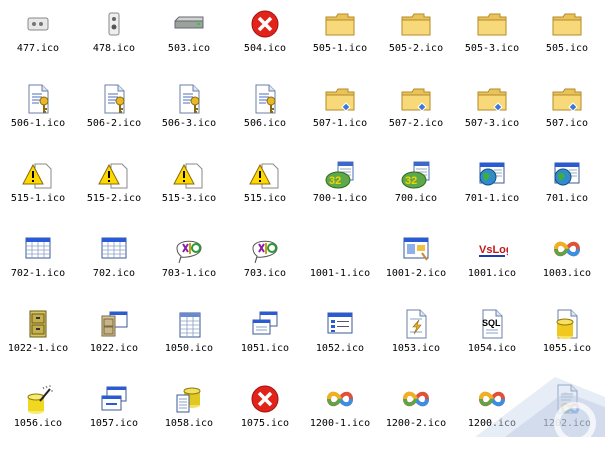 The width and height of the screenshot is (605, 449). I want to click on file-item: 505-2.ico, so click(416, 37).